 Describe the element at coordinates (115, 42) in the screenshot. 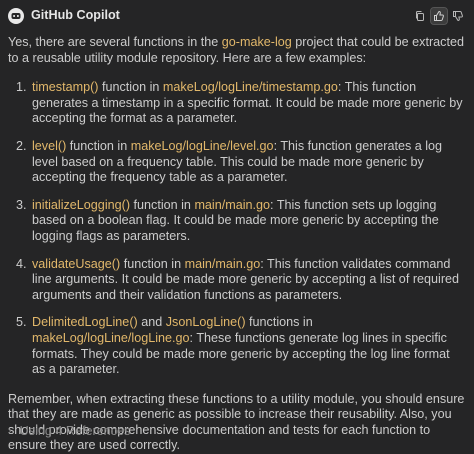

I see `intro-text: Yes, there are several functions in the` at that location.